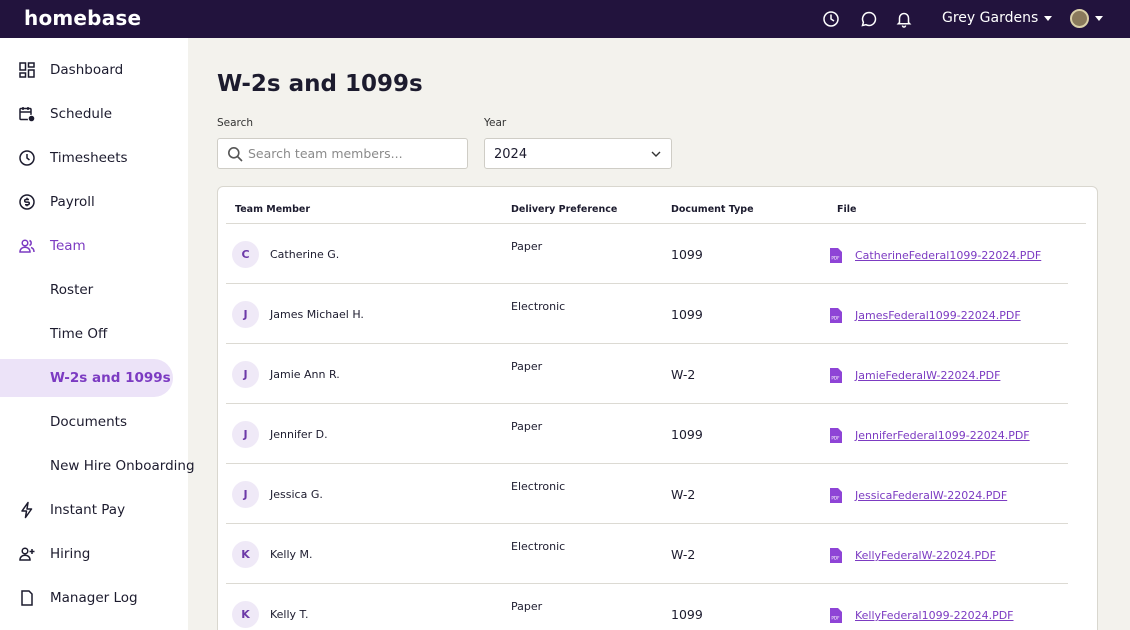  I want to click on avatar-initial: C, so click(245, 254).